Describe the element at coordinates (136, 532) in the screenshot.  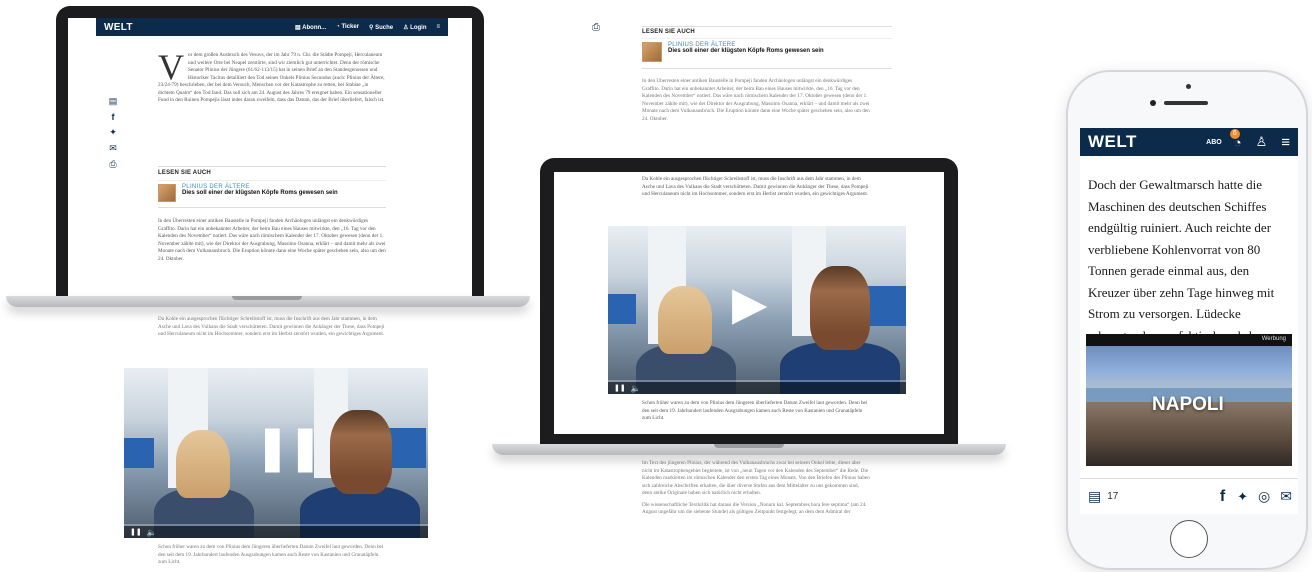
I see `pause-button: ❚❚` at that location.